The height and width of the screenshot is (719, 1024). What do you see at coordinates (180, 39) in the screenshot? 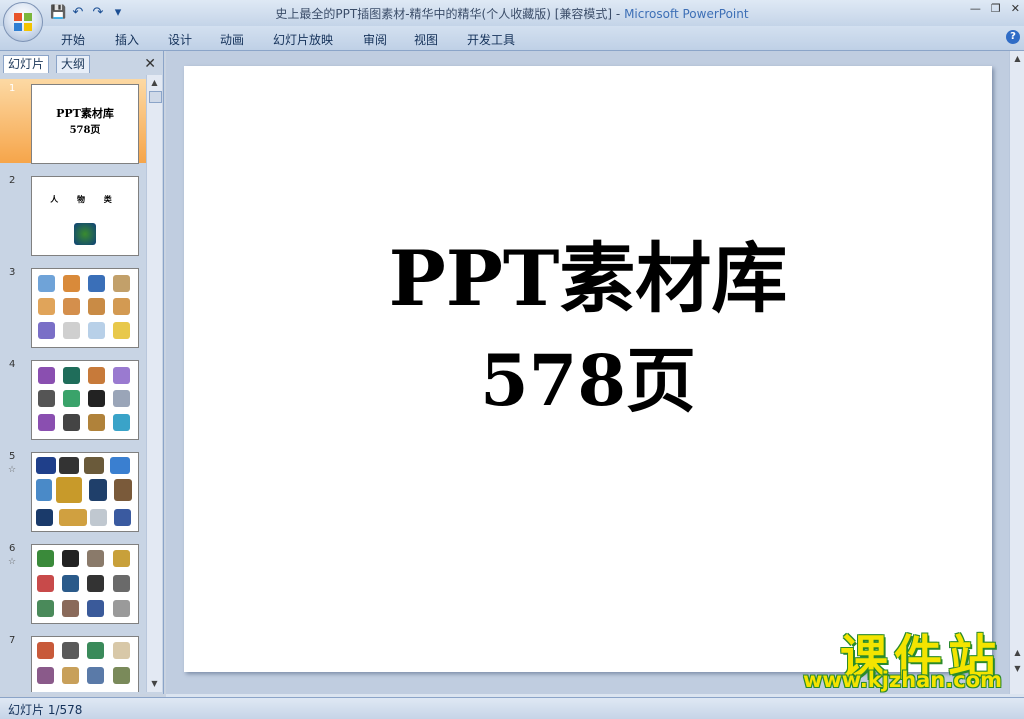
I see `tab-design: 设计` at bounding box center [180, 39].